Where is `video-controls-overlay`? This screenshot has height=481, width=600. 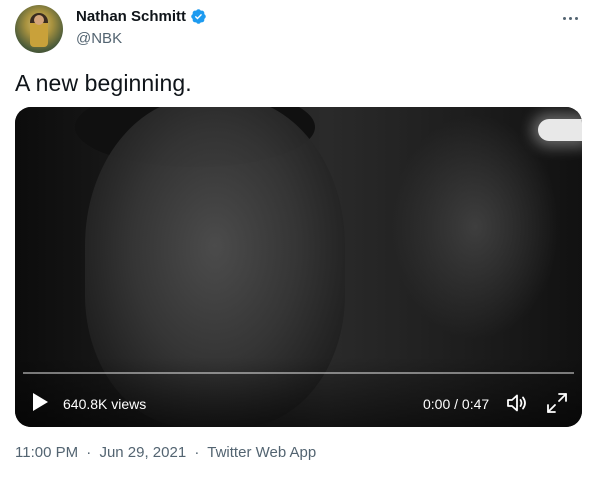
video-controls-overlay is located at coordinates (298, 392).